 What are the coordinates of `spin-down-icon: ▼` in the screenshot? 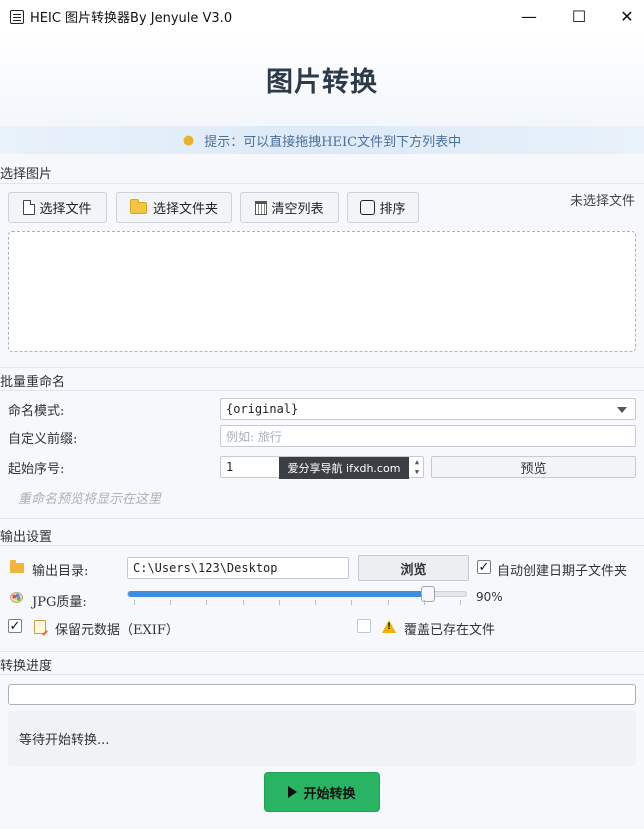 It's located at (417, 472).